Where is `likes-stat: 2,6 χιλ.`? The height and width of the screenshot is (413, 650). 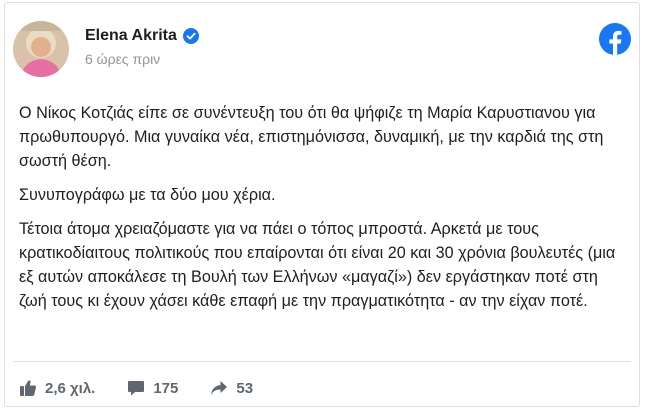 likes-stat: 2,6 χιλ. is located at coordinates (57, 388).